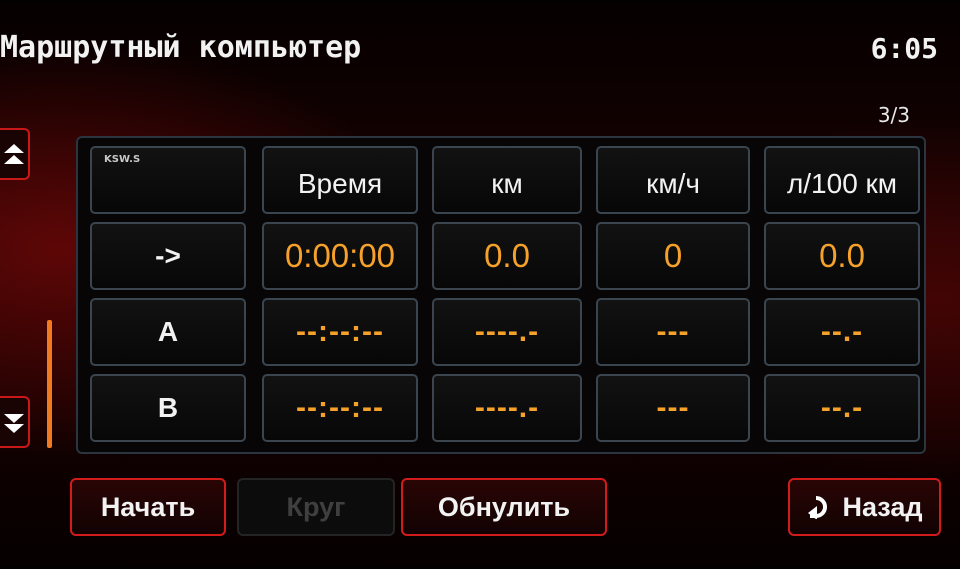  Describe the element at coordinates (507, 332) in the screenshot. I see `a-distance-value: ----.-` at that location.